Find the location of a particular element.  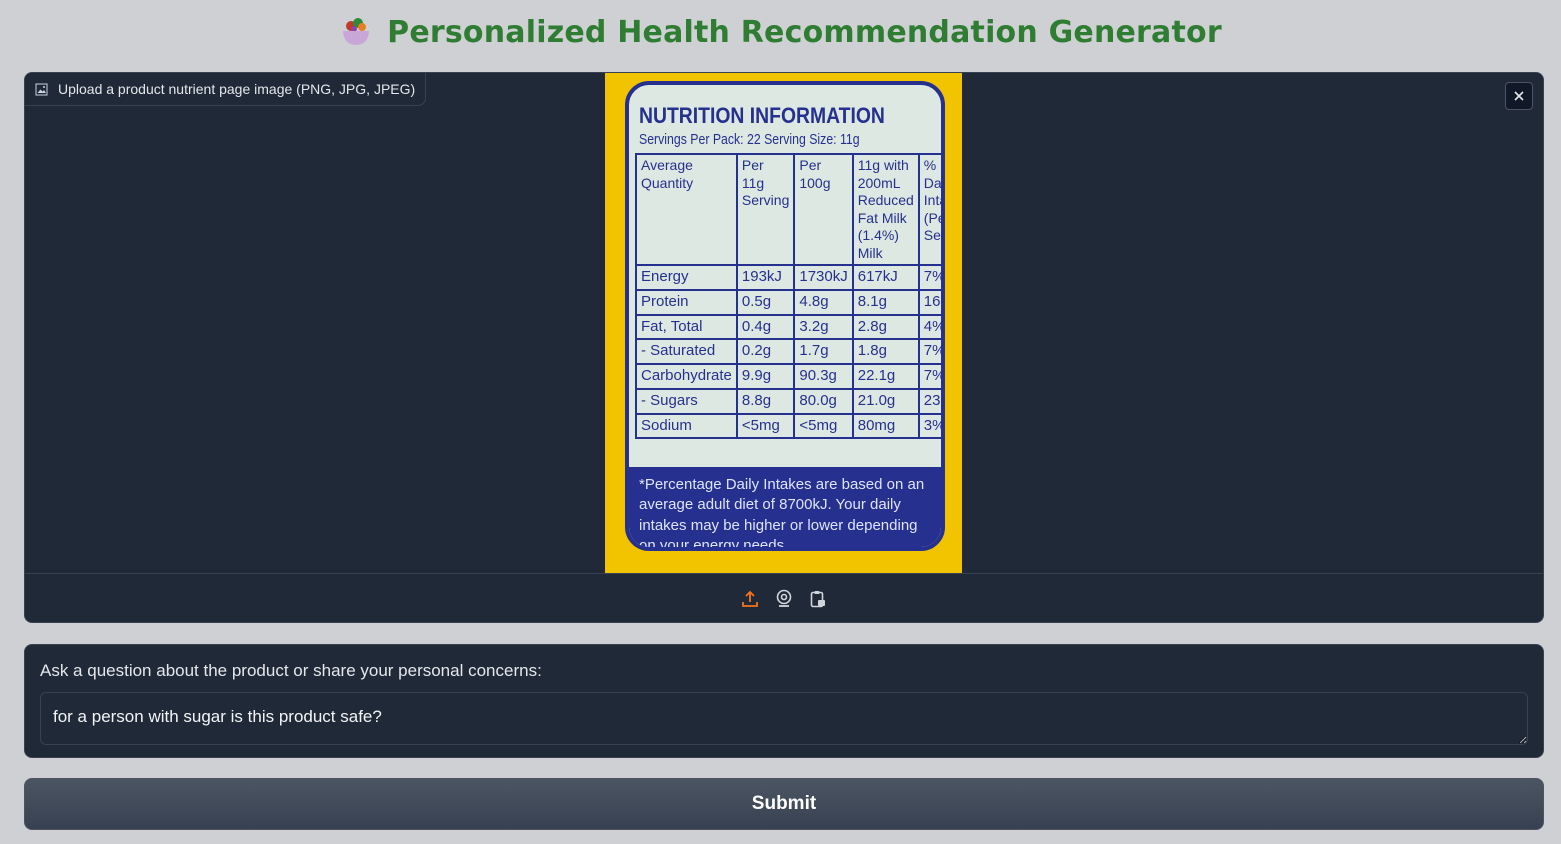

nutrition-cell: - Sugars is located at coordinates (686, 401).